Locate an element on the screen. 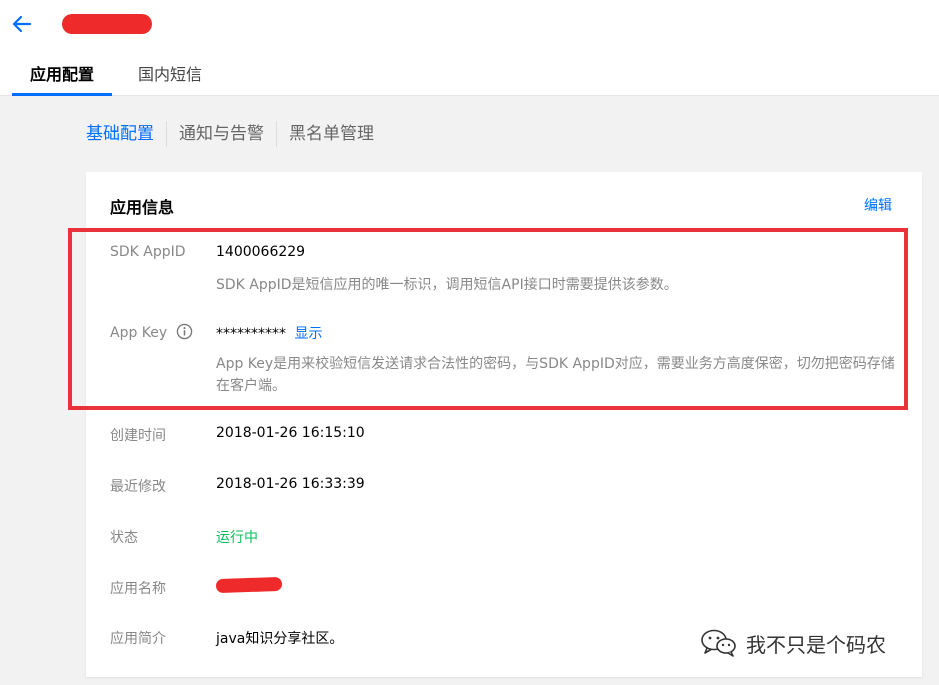 This screenshot has width=939, height=685. tab-domestic-sms: 国内短信 is located at coordinates (170, 77).